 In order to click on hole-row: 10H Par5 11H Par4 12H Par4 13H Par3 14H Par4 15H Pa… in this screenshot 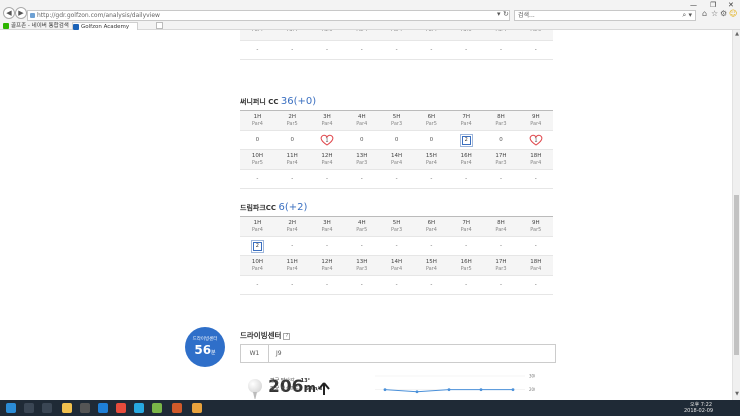, I will do `click(397, 159)`.